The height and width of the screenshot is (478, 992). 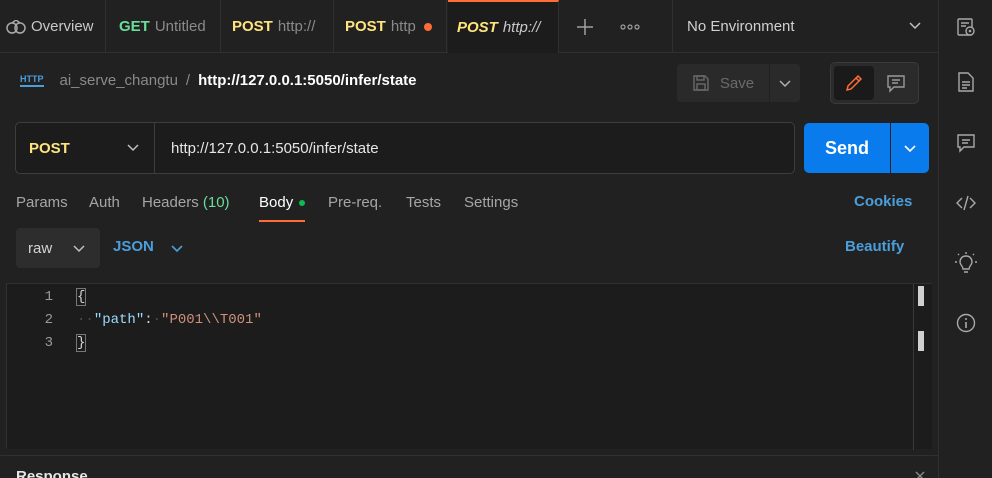 I want to click on body-label: Body, so click(x=276, y=202).